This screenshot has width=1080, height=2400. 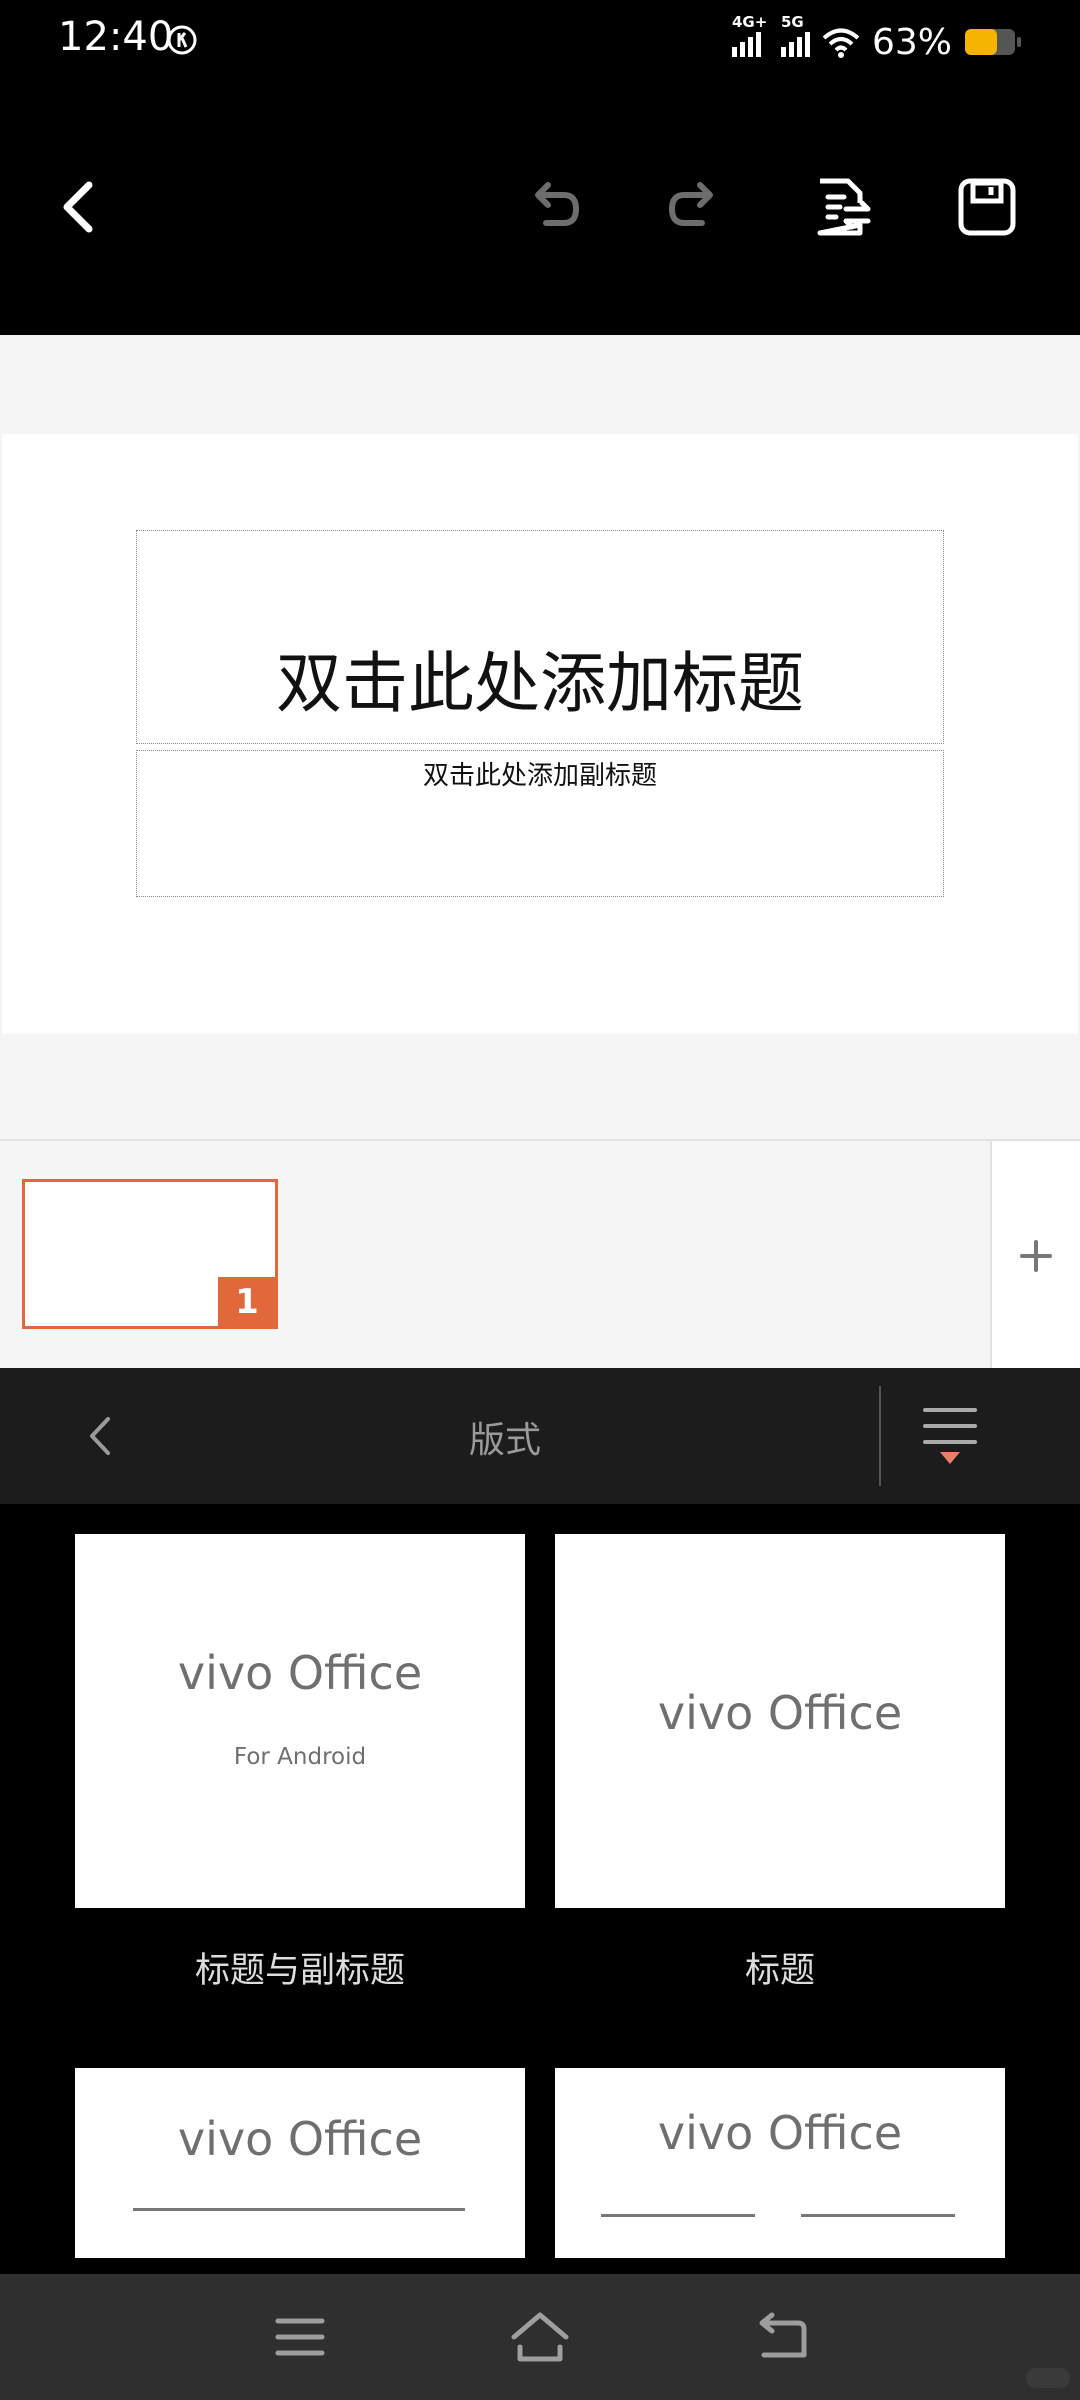 What do you see at coordinates (299, 1971) in the screenshot?
I see `layout-label: 标题与副标题` at bounding box center [299, 1971].